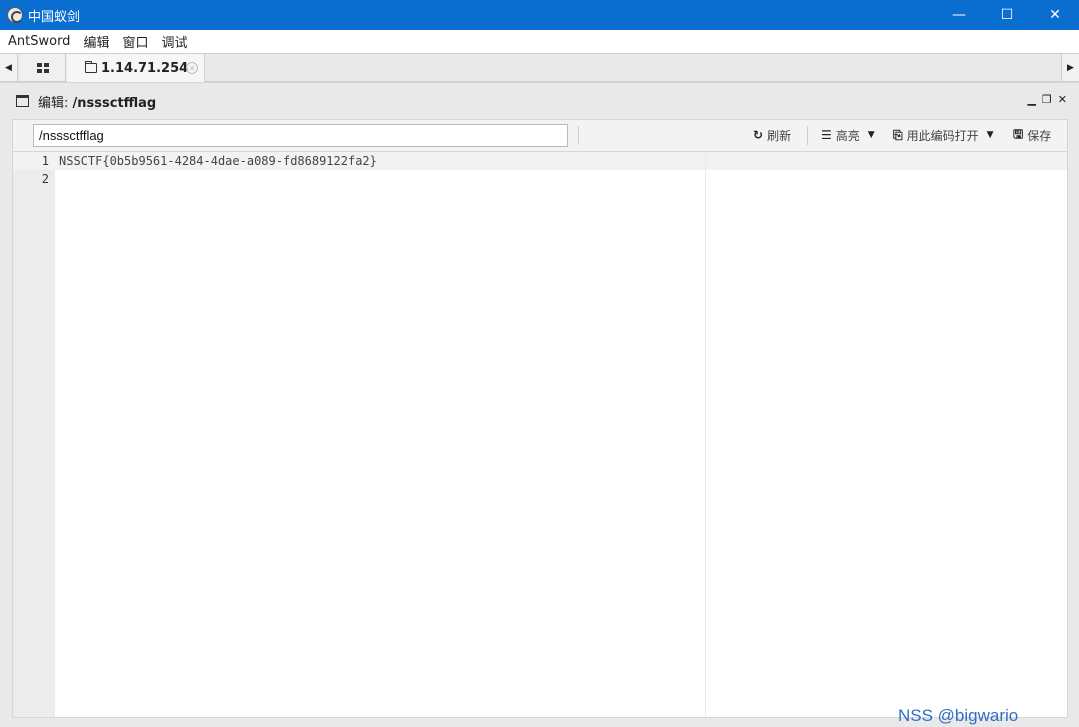 This screenshot has width=1079, height=727. Describe the element at coordinates (539, 15) in the screenshot. I see `title-bar: 中国蚁剑 — ☐ ✕` at that location.